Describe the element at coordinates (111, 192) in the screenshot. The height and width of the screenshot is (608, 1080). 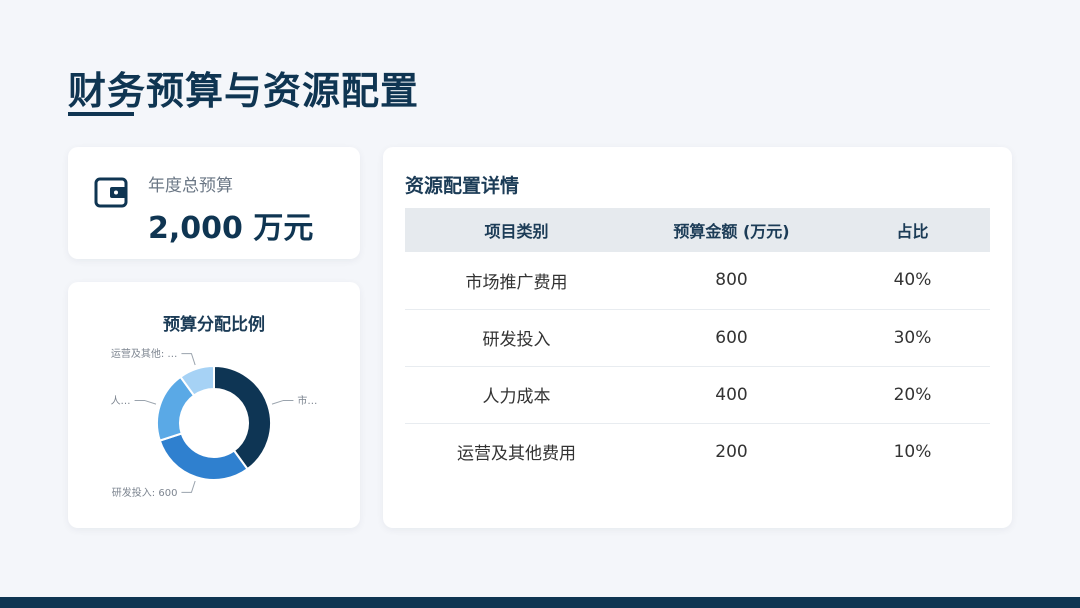
I see `wallet-icon` at that location.